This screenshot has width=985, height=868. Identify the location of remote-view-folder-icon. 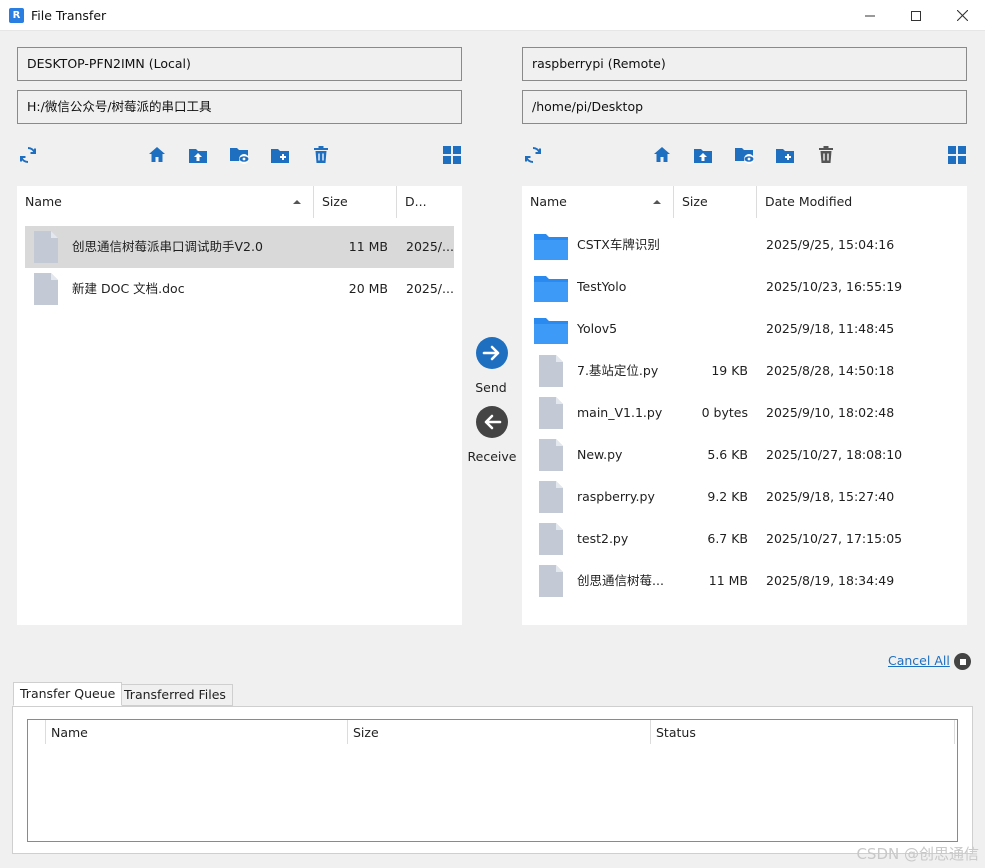
(745, 155).